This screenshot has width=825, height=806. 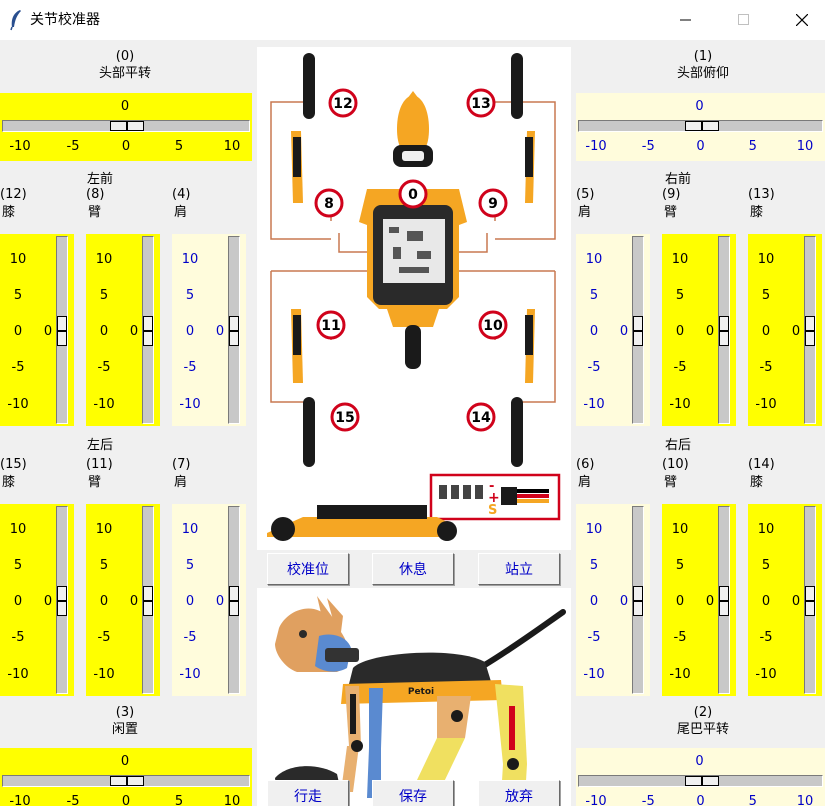 What do you see at coordinates (125, 56) in the screenshot?
I see `hscale-index-head-pan: (0)` at bounding box center [125, 56].